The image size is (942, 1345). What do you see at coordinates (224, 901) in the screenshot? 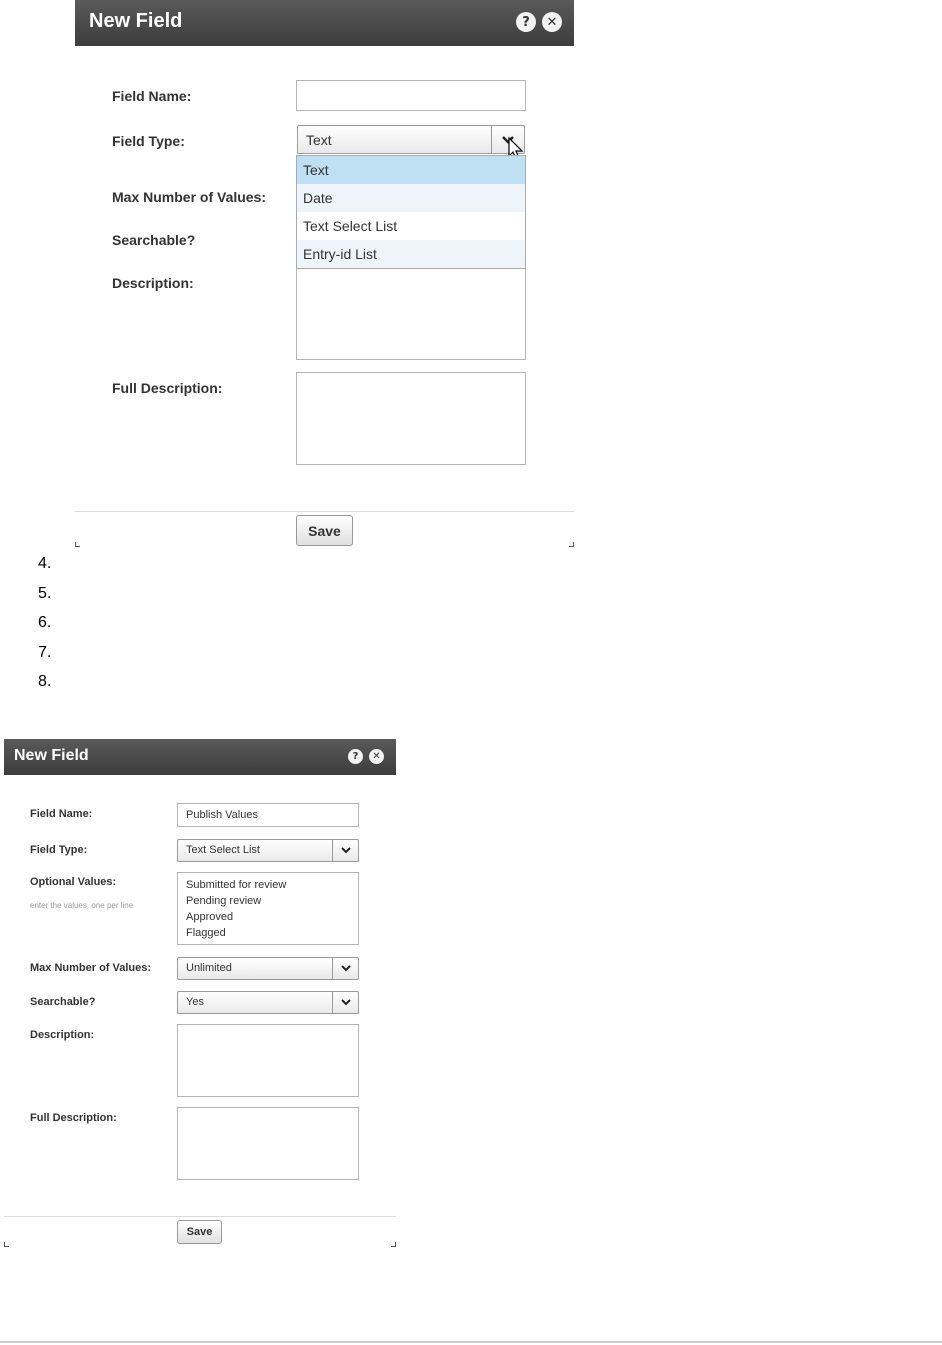
I see `optional-value-line: Pending review` at bounding box center [224, 901].